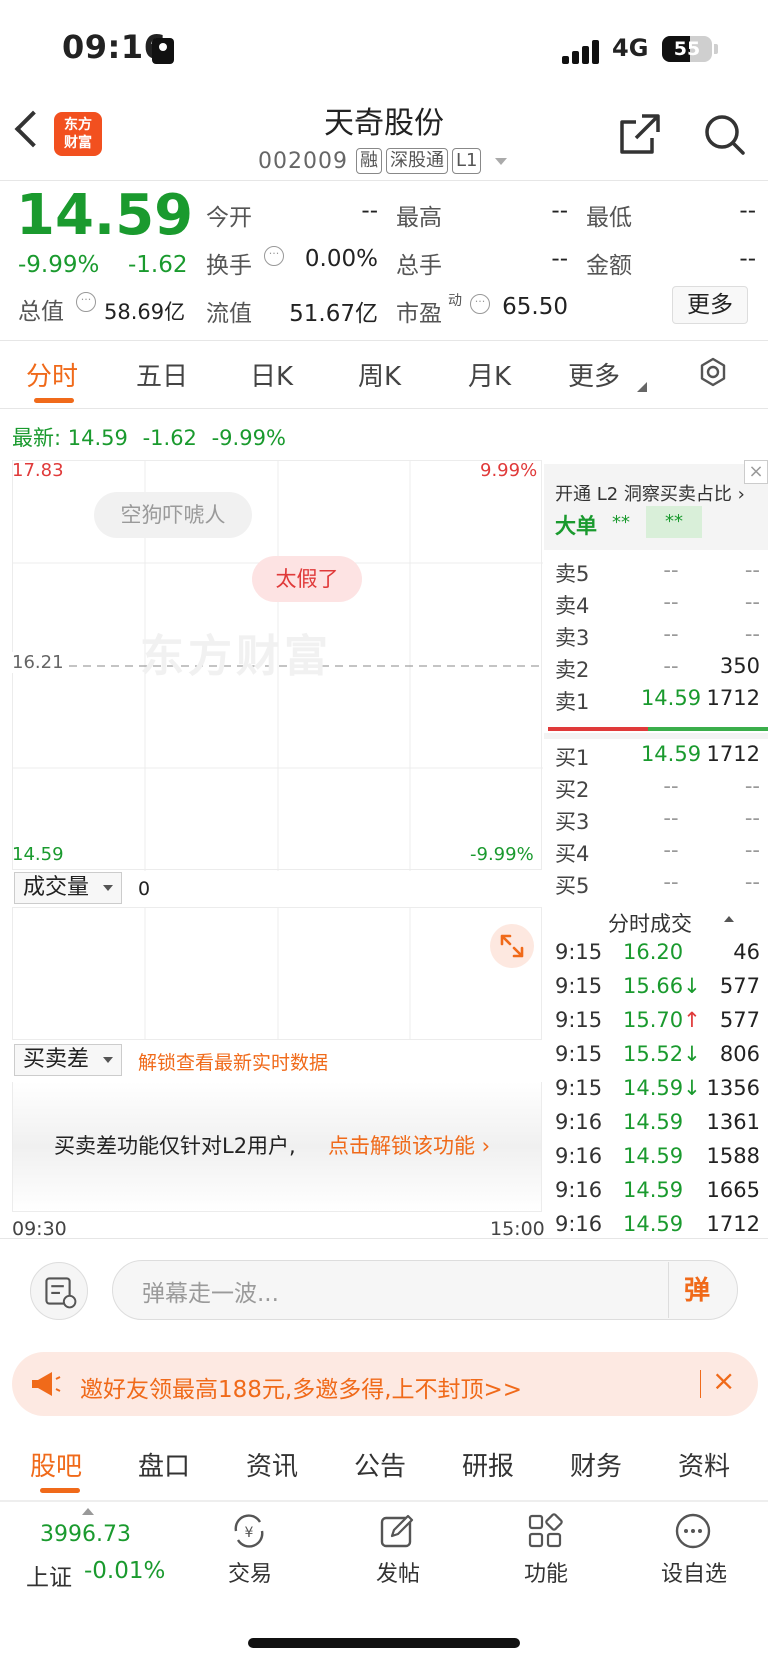 The height and width of the screenshot is (1663, 768). What do you see at coordinates (697, 1288) in the screenshot?
I see `danmaku-send-button: 弹` at bounding box center [697, 1288].